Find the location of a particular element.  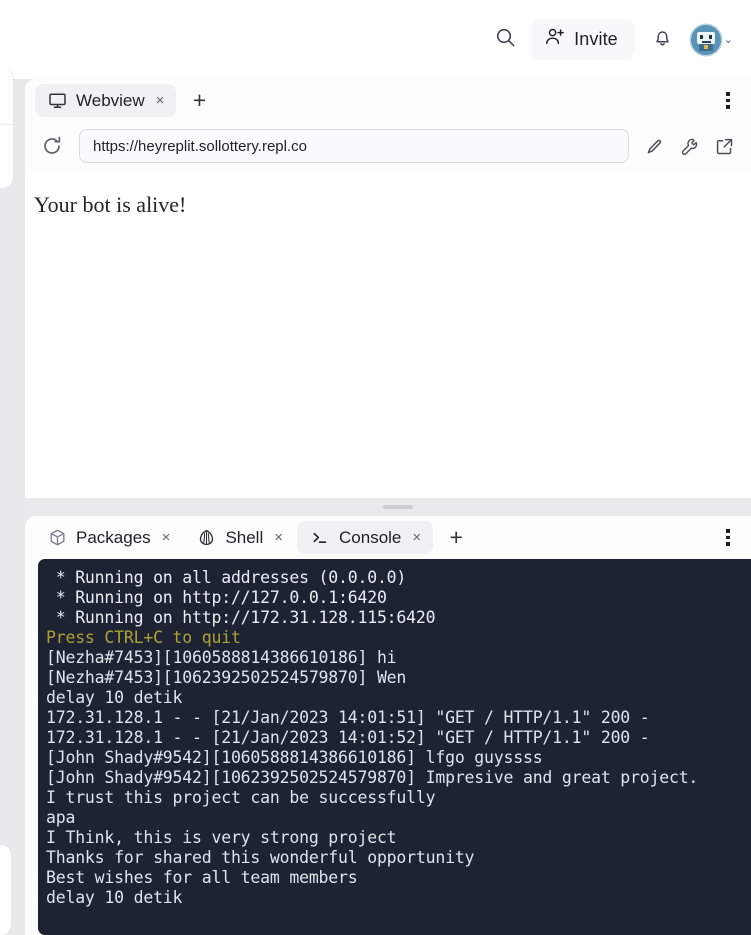

external-link-icon is located at coordinates (724, 146).